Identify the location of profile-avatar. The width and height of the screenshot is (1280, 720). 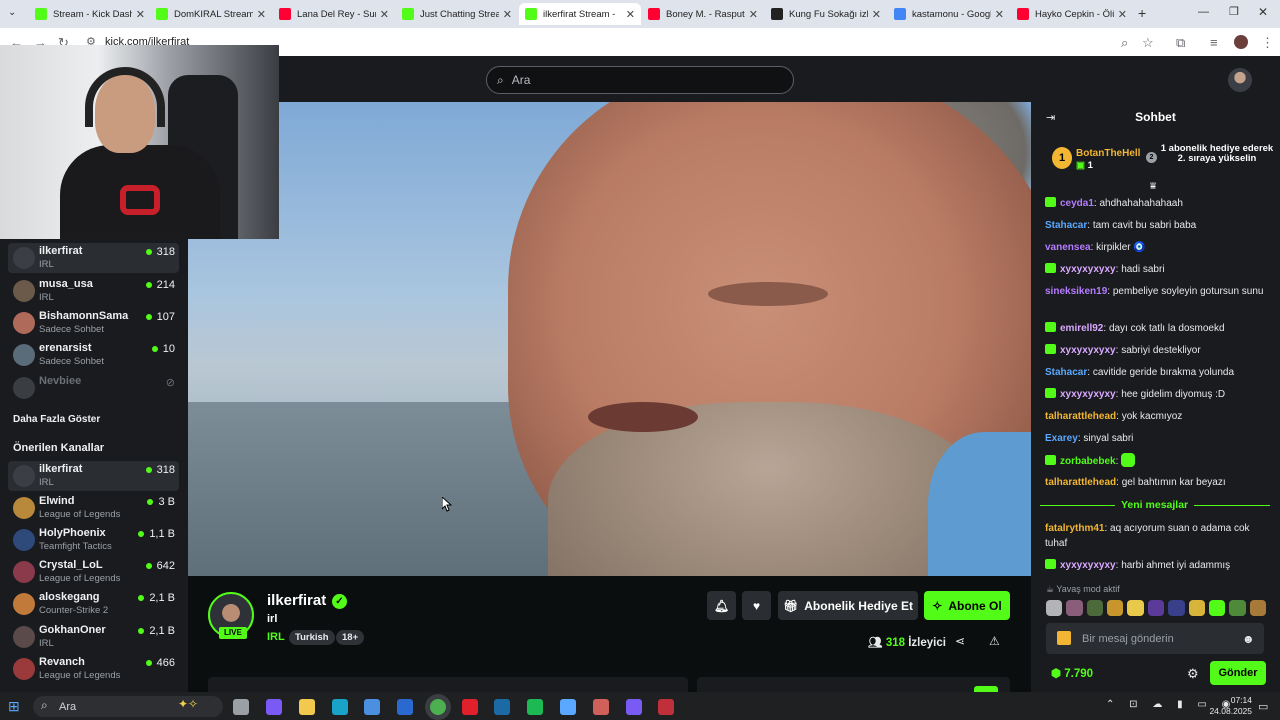
(1241, 42).